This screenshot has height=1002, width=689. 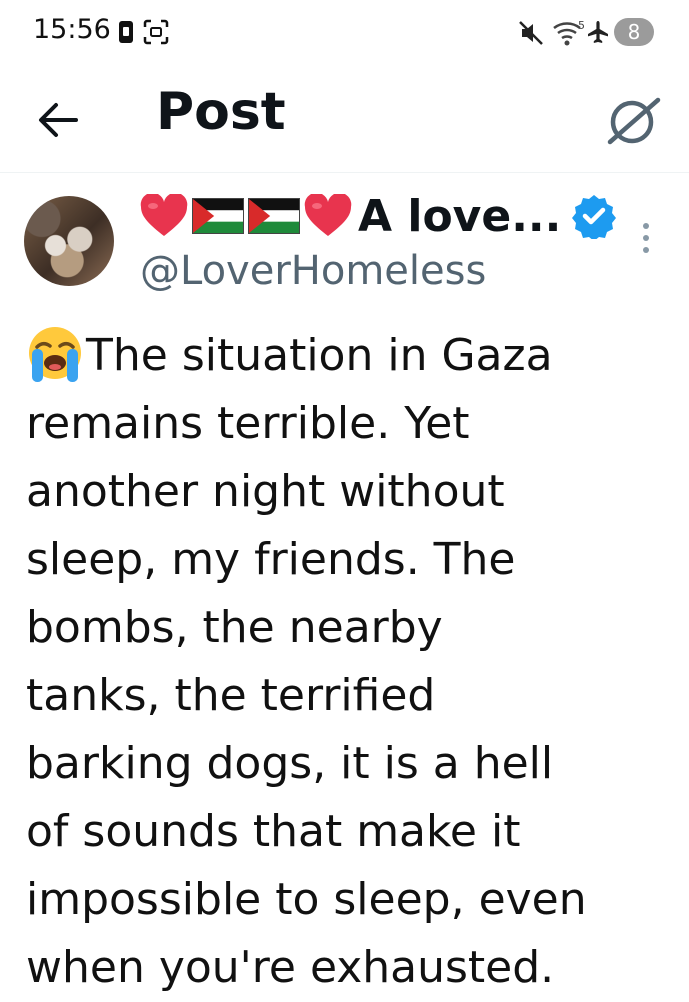 I want to click on status-time: 15:56, so click(x=72, y=29).